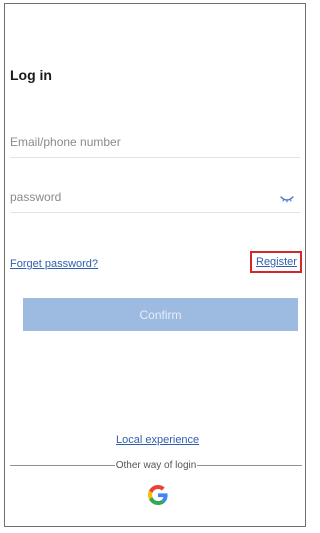  Describe the element at coordinates (287, 197) in the screenshot. I see `eye-closed-icon` at that location.